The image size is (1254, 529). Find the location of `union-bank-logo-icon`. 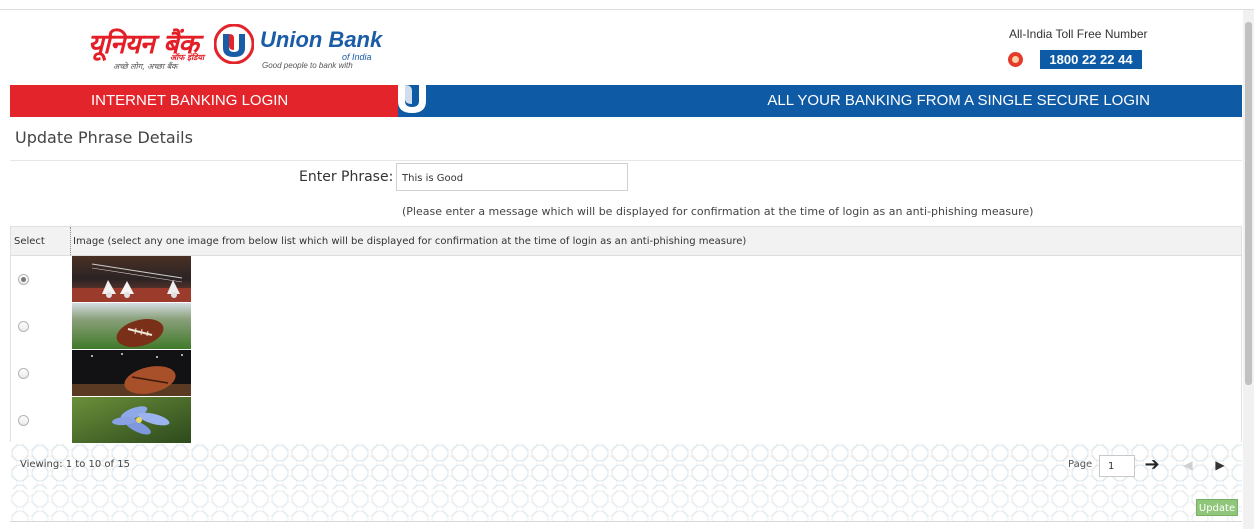

union-bank-logo-icon is located at coordinates (234, 44).